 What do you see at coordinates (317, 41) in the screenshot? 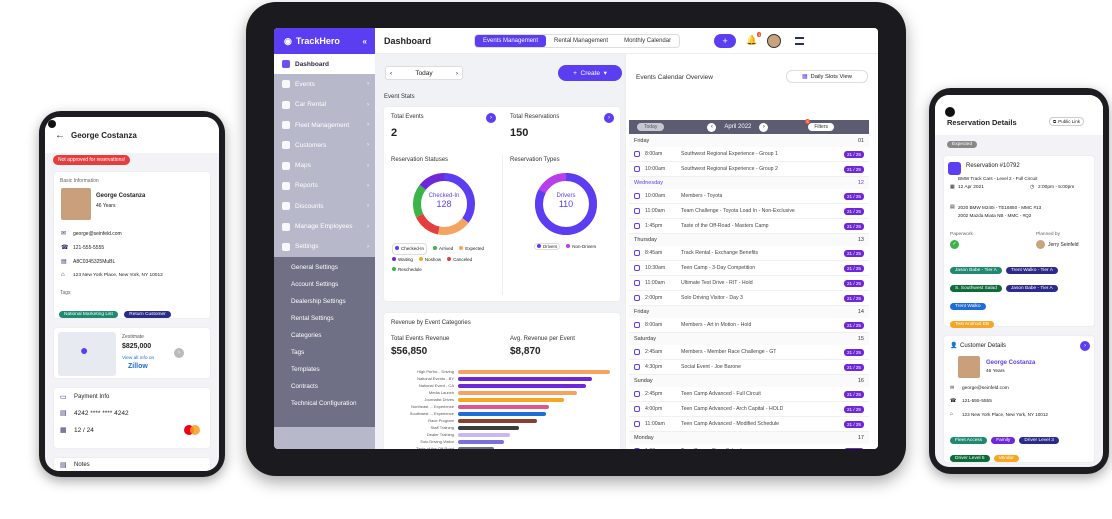
I see `app-name: TrackHero` at bounding box center [317, 41].